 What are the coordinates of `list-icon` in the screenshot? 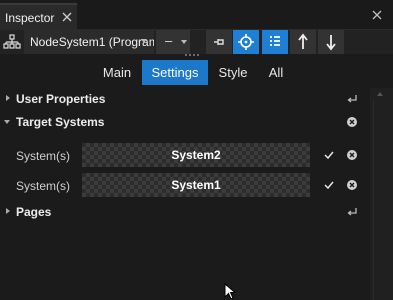 It's located at (275, 41).